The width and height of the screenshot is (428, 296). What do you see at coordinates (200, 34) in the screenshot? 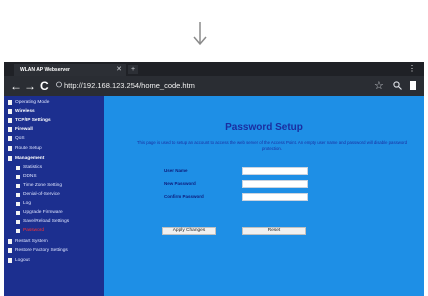
I see `down-arrow-icon` at bounding box center [200, 34].